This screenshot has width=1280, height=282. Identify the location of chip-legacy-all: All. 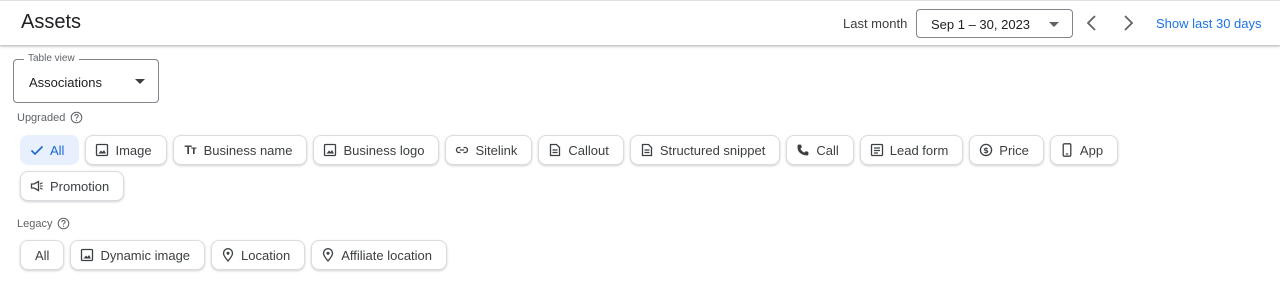
(42, 255).